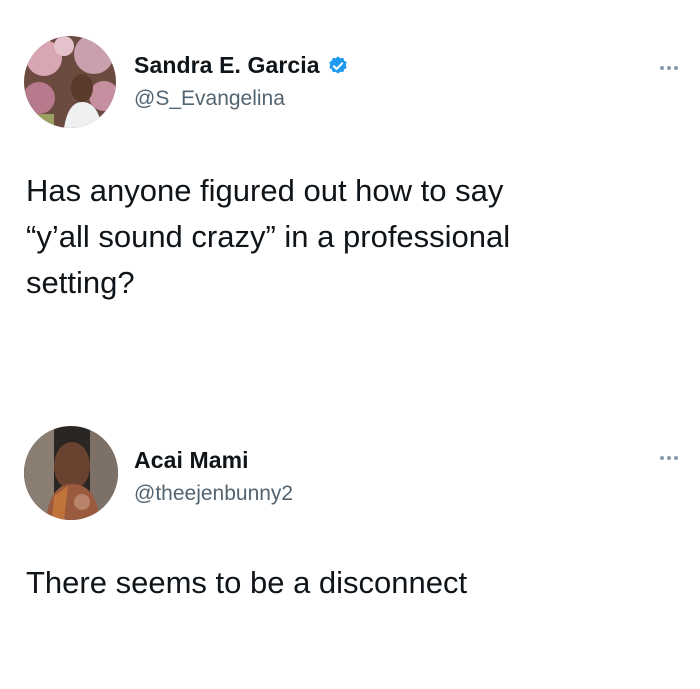  I want to click on display-name: Sandra E. Garcia, so click(227, 65).